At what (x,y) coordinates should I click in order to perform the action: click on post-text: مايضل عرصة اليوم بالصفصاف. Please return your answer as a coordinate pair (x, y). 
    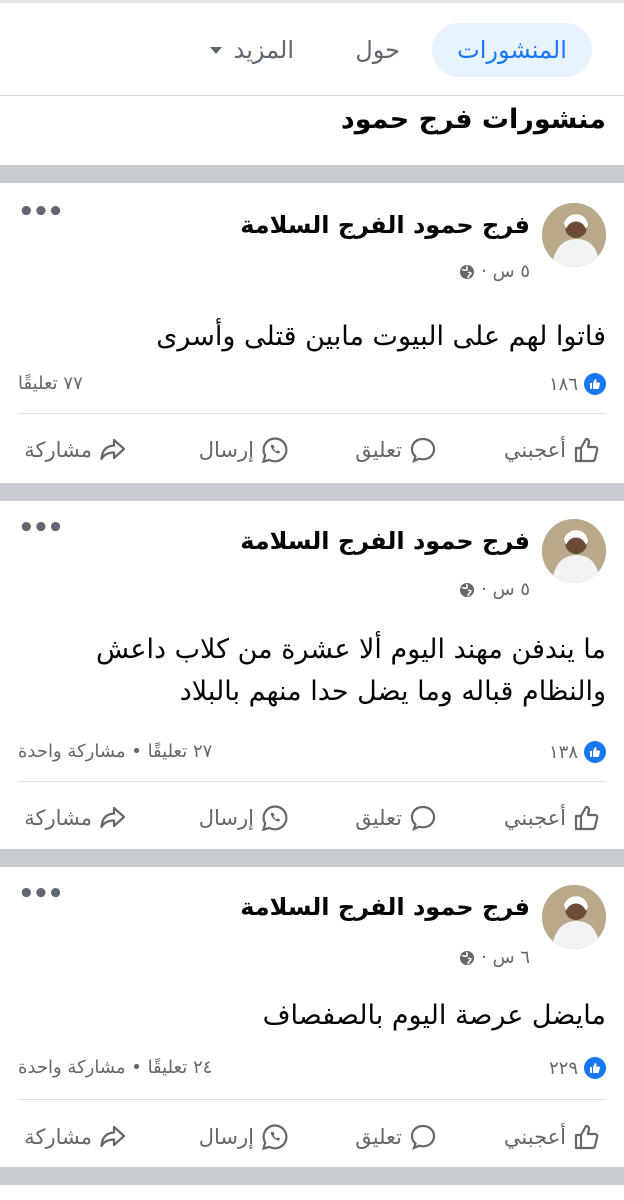
    Looking at the image, I should click on (434, 1015).